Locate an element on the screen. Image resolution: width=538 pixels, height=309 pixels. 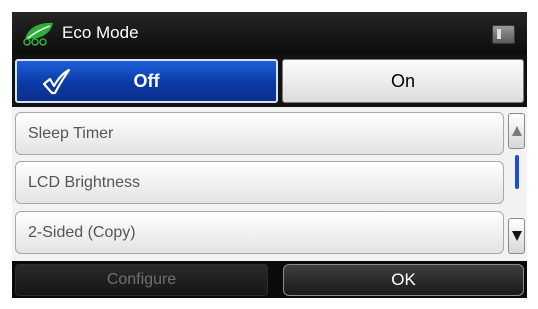
scroll-up-button is located at coordinates (516, 131).